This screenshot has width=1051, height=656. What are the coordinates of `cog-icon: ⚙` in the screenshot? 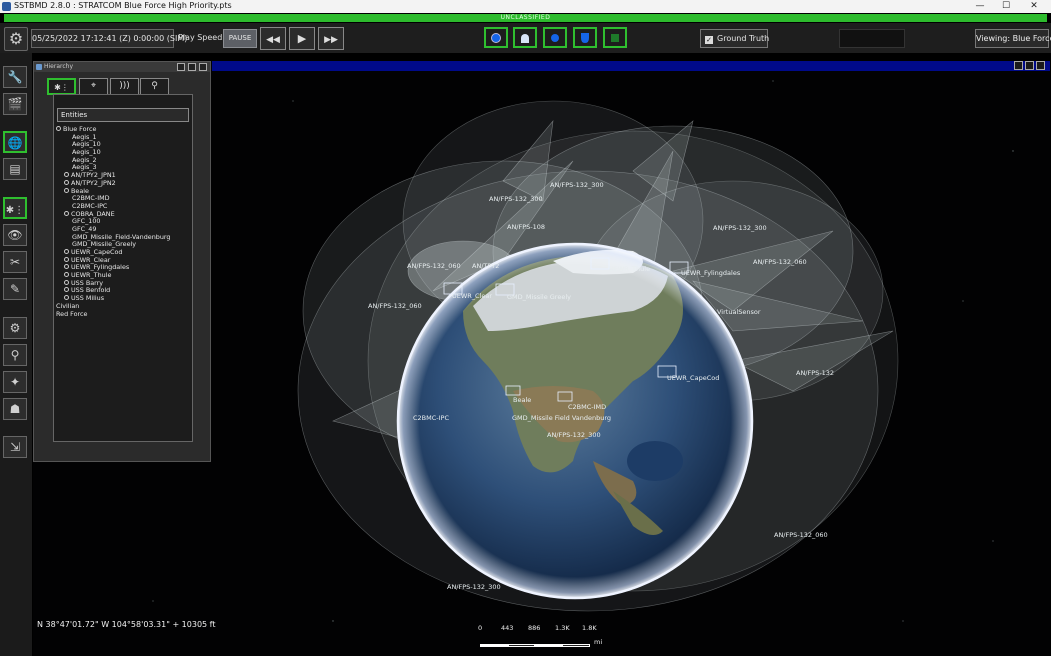 It's located at (15, 328).